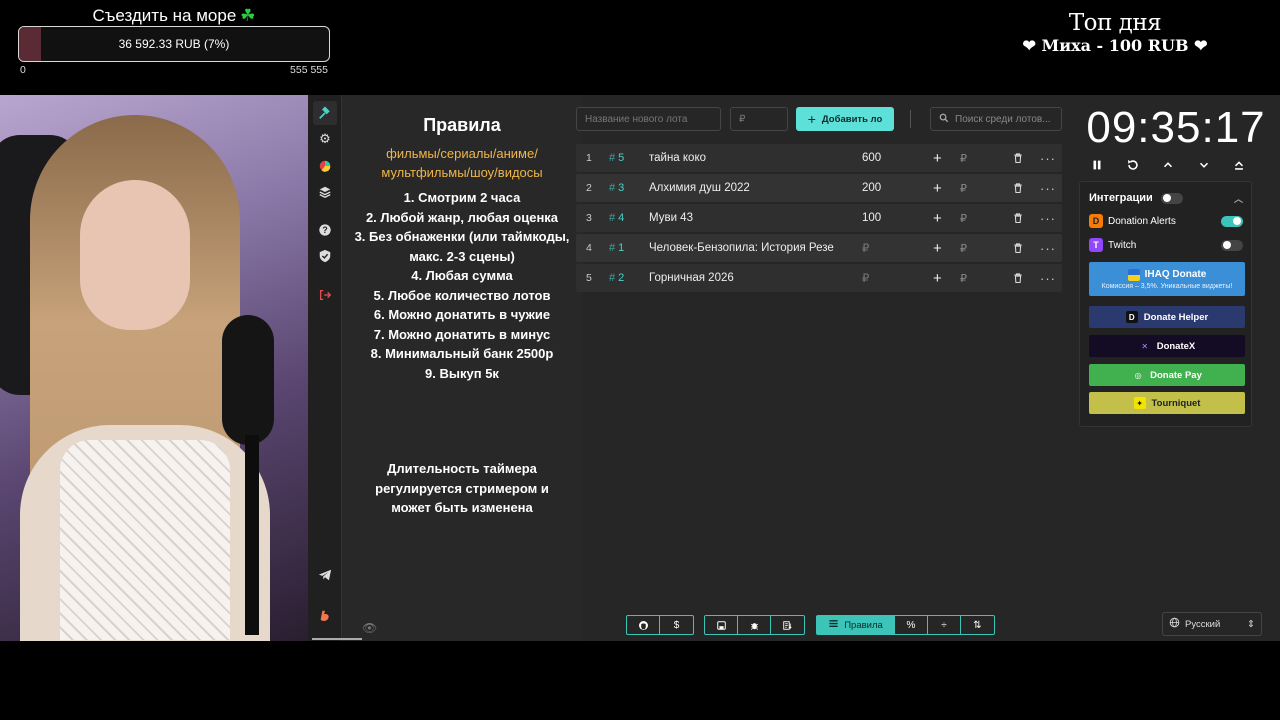 Image resolution: width=1280 pixels, height=720 pixels. I want to click on lot-amount: 100, so click(871, 218).